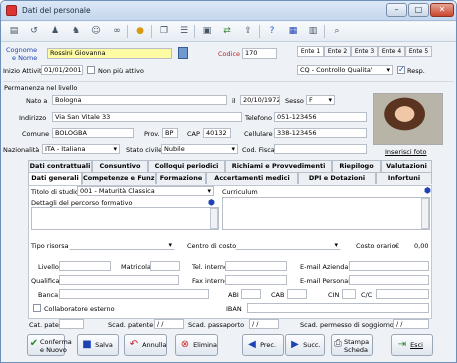 The image size is (457, 363). What do you see at coordinates (196, 345) in the screenshot?
I see `elimina-button: ⊗ Elimina` at bounding box center [196, 345].